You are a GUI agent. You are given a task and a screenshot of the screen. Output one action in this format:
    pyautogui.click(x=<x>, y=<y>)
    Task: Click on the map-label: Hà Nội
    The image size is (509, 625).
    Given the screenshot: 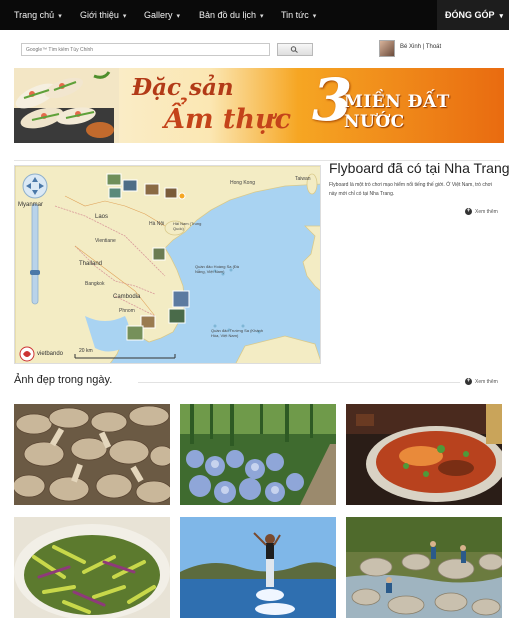 What is the action you would take?
    pyautogui.click(x=157, y=224)
    